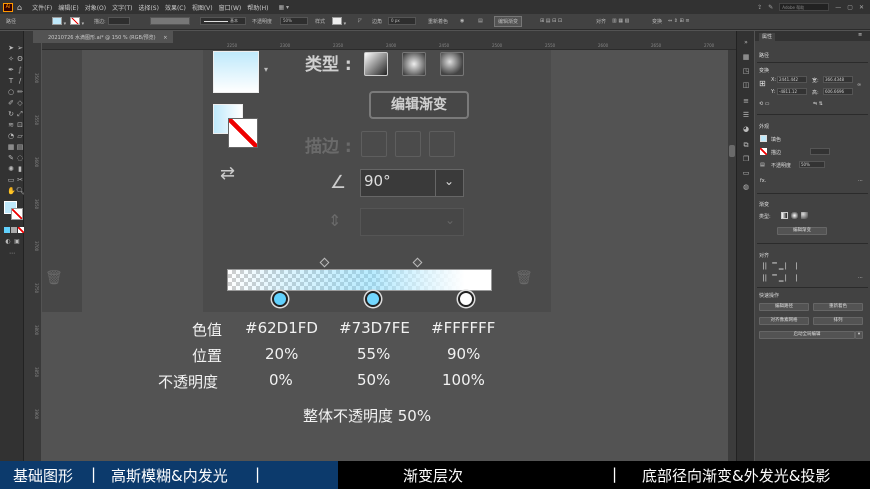  I want to click on menu-view: 视图(V), so click(202, 7).